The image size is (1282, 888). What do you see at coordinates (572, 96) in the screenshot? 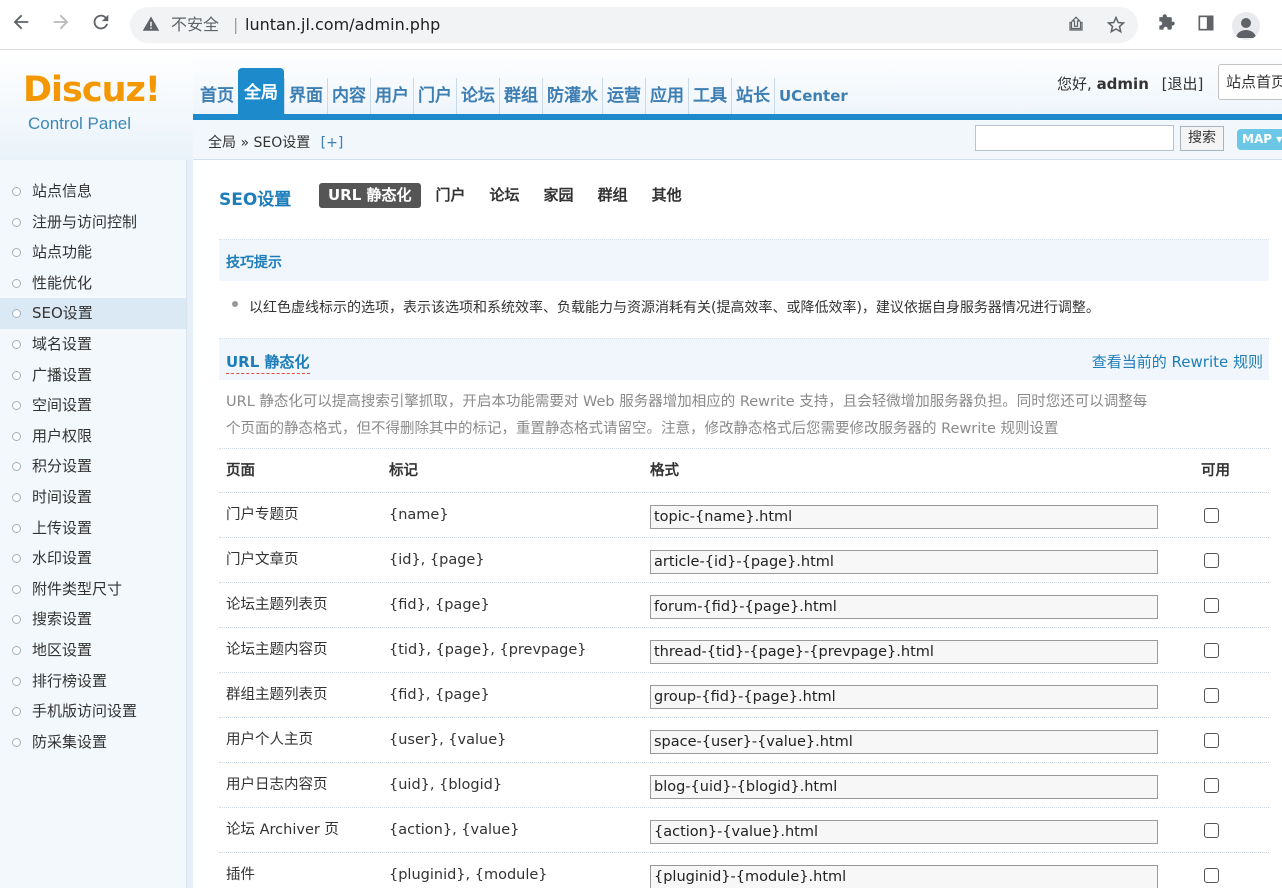
I see `nav-antispam: 防灌水` at bounding box center [572, 96].